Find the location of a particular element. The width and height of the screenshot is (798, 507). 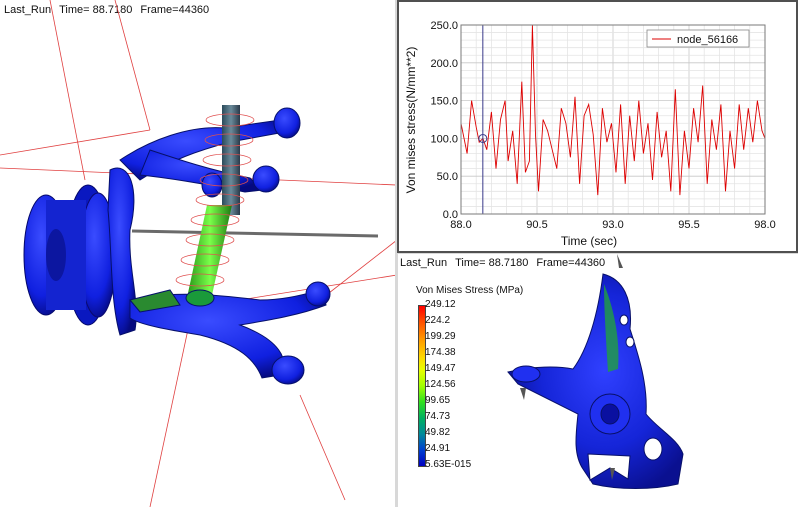

y-axis-label: Von mises stress(N/mm**2) is located at coordinates (411, 120).